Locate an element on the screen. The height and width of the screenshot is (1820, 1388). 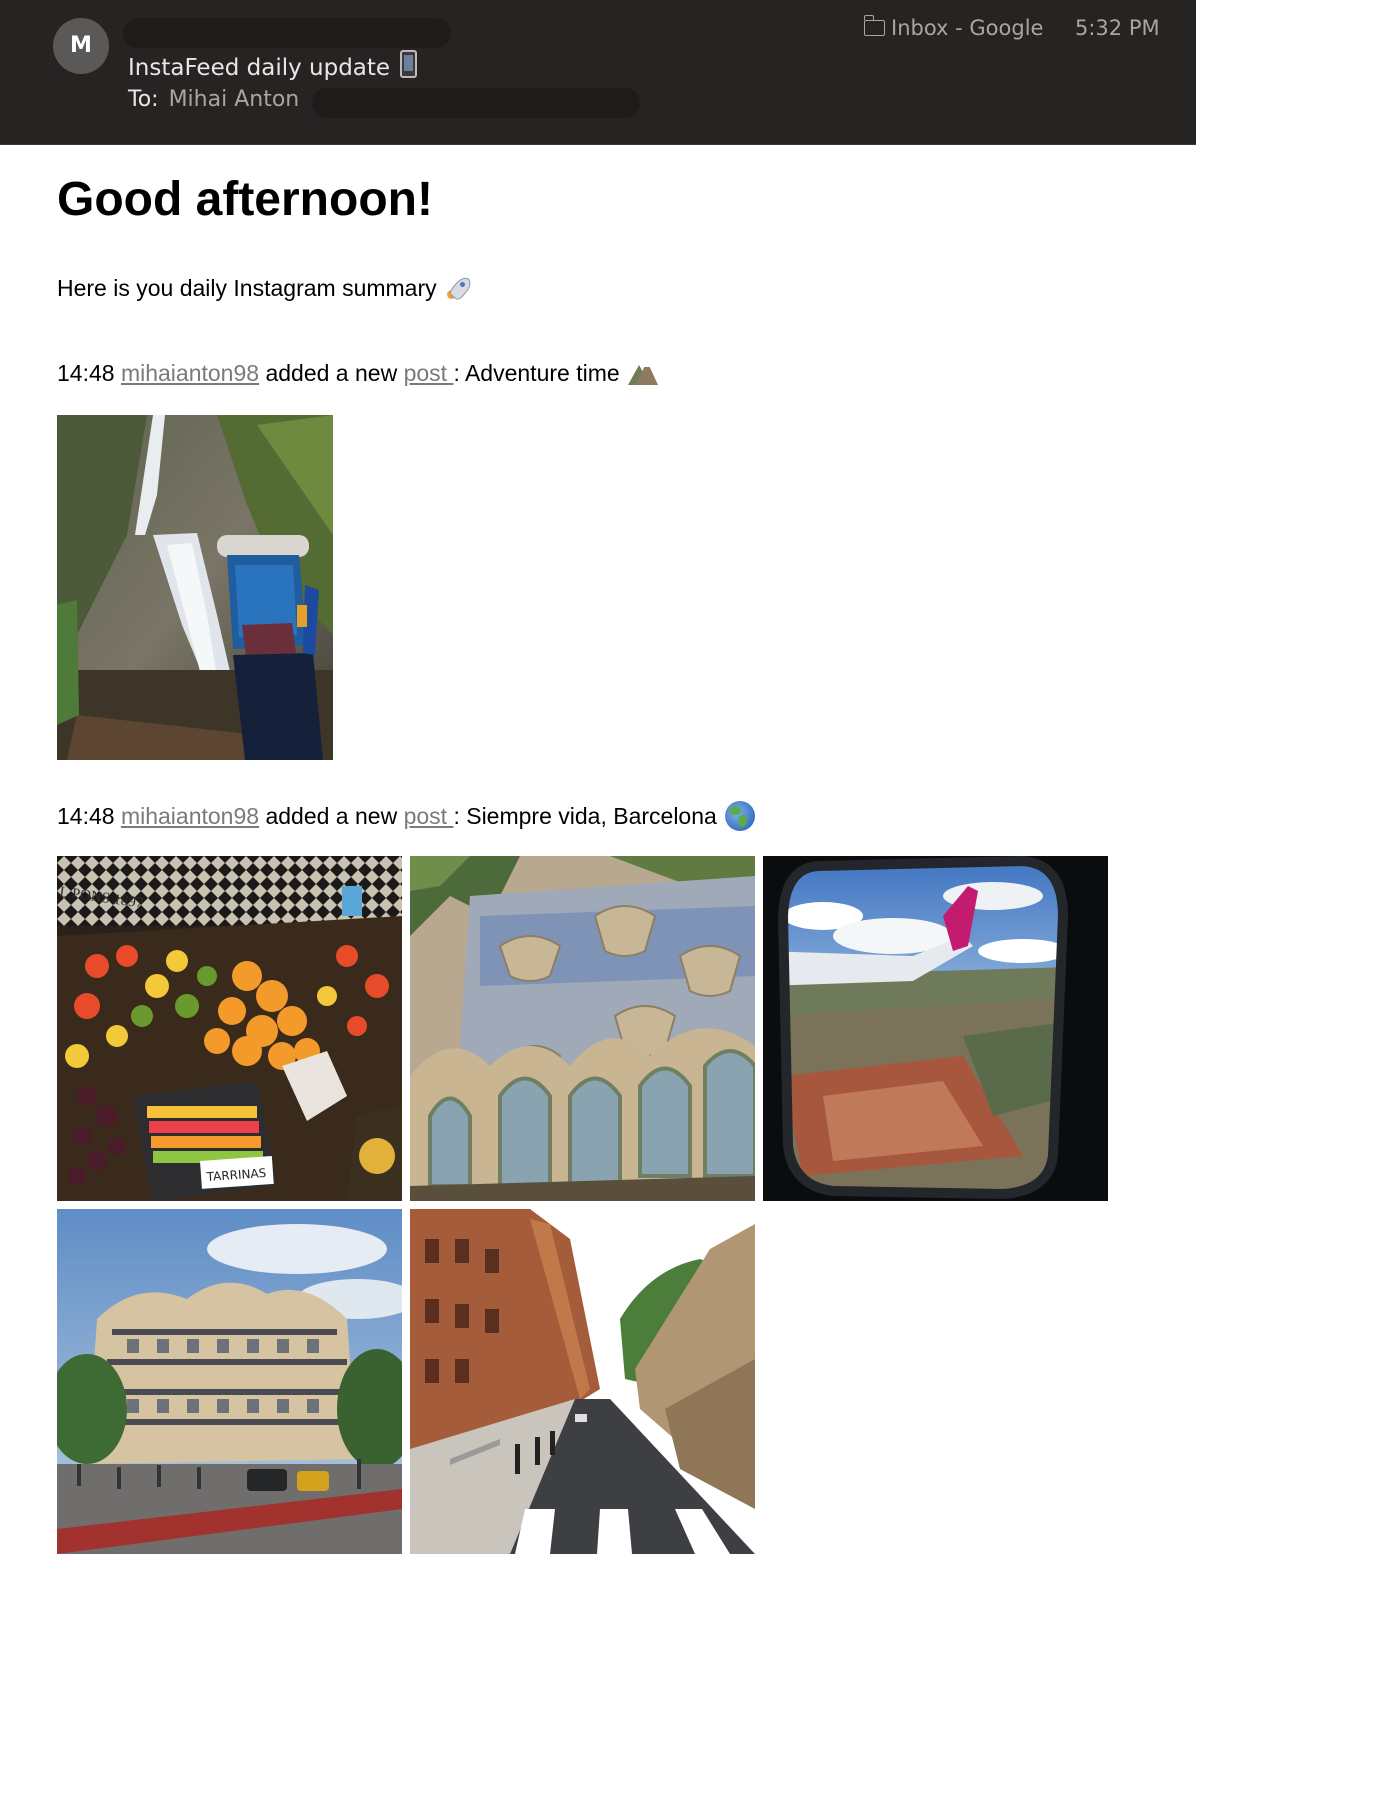
post-caption: : Siempre vida, Barcelona is located at coordinates (585, 816).